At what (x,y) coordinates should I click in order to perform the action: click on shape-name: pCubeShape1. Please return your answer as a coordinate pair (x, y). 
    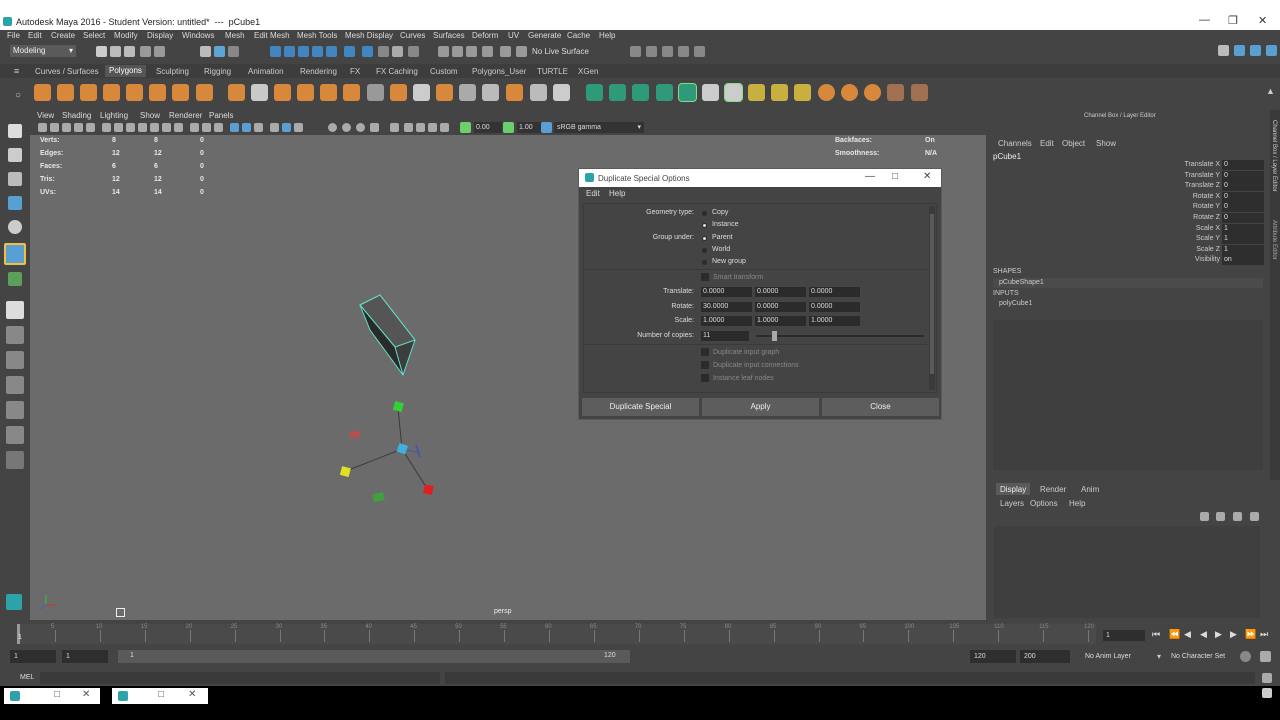
    Looking at the image, I should click on (1021, 282).